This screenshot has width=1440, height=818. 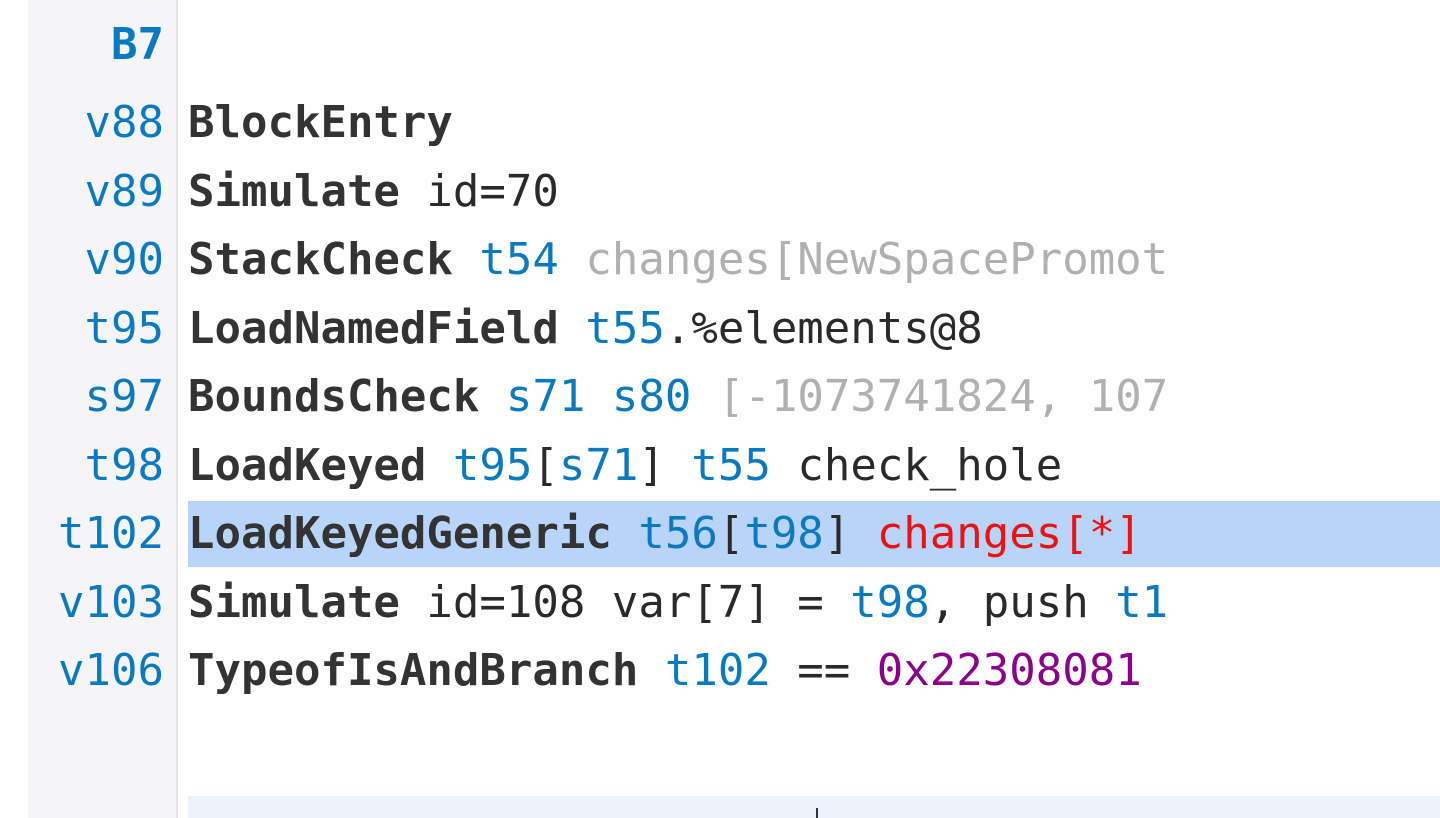 What do you see at coordinates (137, 45) in the screenshot?
I see `block-label: B7` at bounding box center [137, 45].